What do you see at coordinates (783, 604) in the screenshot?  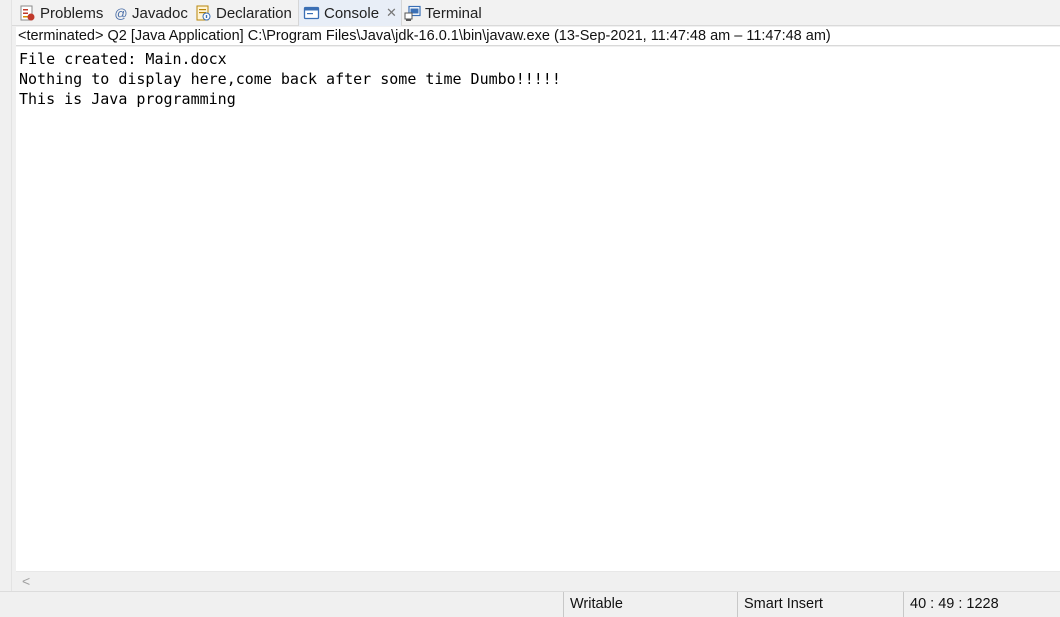 I see `insert-mode-label: Smart Insert` at bounding box center [783, 604].